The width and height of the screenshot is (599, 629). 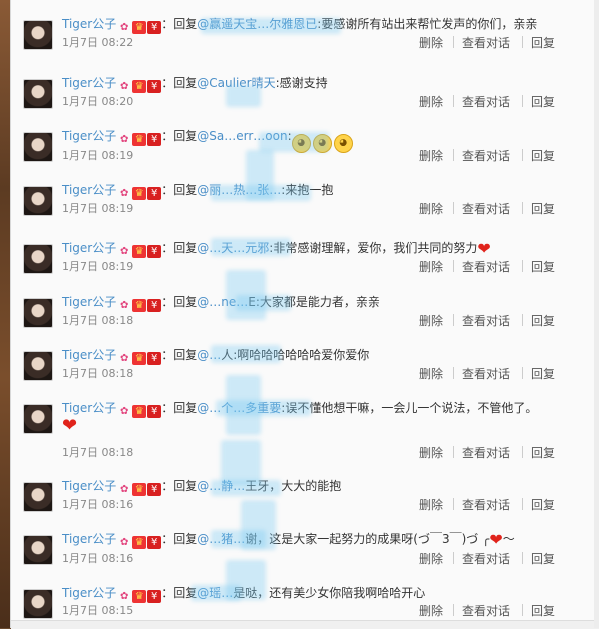 What do you see at coordinates (596, 314) in the screenshot?
I see `scrollbar` at bounding box center [596, 314].